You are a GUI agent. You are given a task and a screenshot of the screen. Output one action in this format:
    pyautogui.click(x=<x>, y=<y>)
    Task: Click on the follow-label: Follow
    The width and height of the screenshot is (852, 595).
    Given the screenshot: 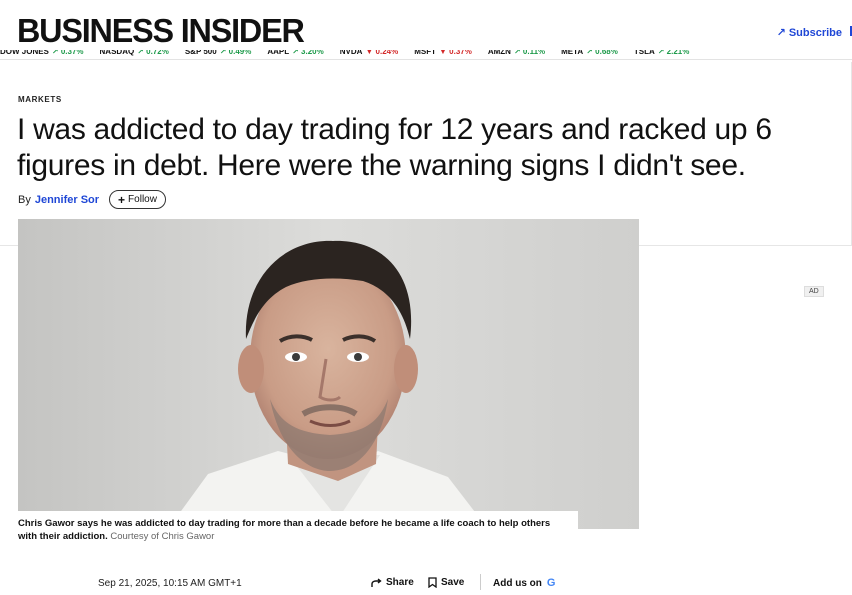 What is the action you would take?
    pyautogui.click(x=142, y=199)
    